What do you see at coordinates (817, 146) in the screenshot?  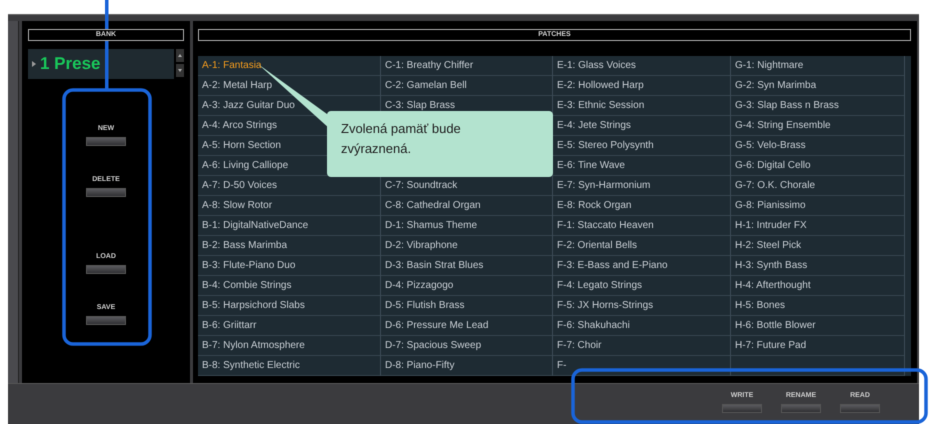 I see `patch-item: G-5: Velo-Brass` at bounding box center [817, 146].